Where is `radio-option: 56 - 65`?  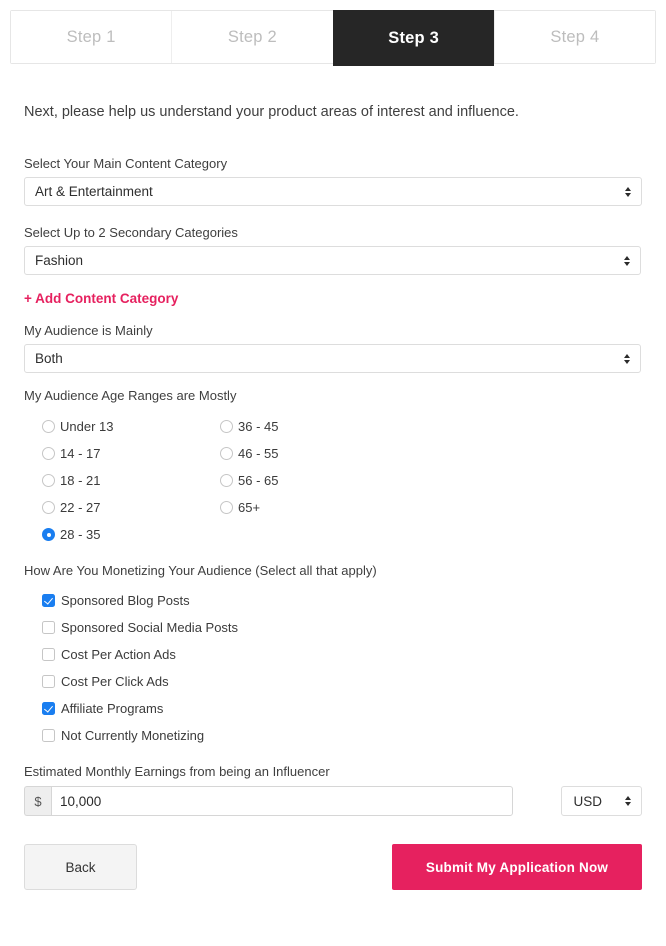
radio-option: 56 - 65 is located at coordinates (422, 480).